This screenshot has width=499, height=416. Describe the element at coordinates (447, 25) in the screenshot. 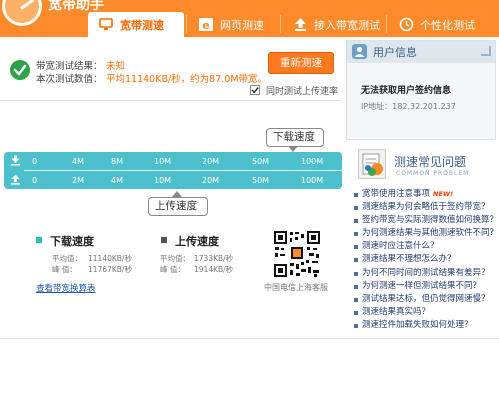

I see `tab-label: 个性化测试` at that location.